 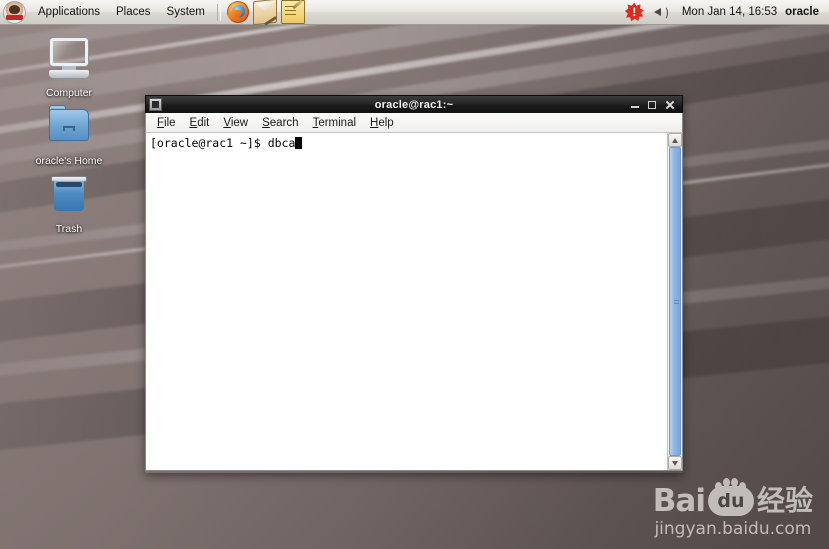 I want to click on desktop-icon-home: oracle's Home, so click(x=69, y=135).